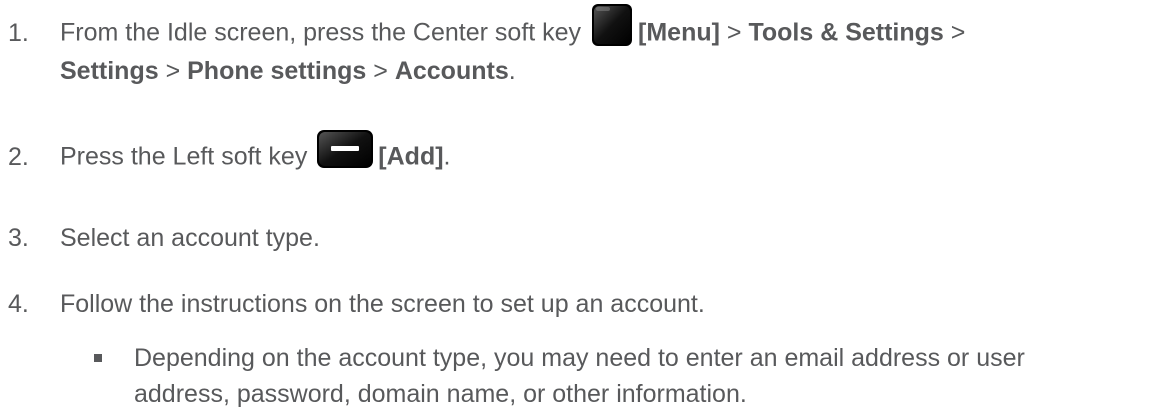  Describe the element at coordinates (18, 156) in the screenshot. I see `step-number: 2.` at that location.